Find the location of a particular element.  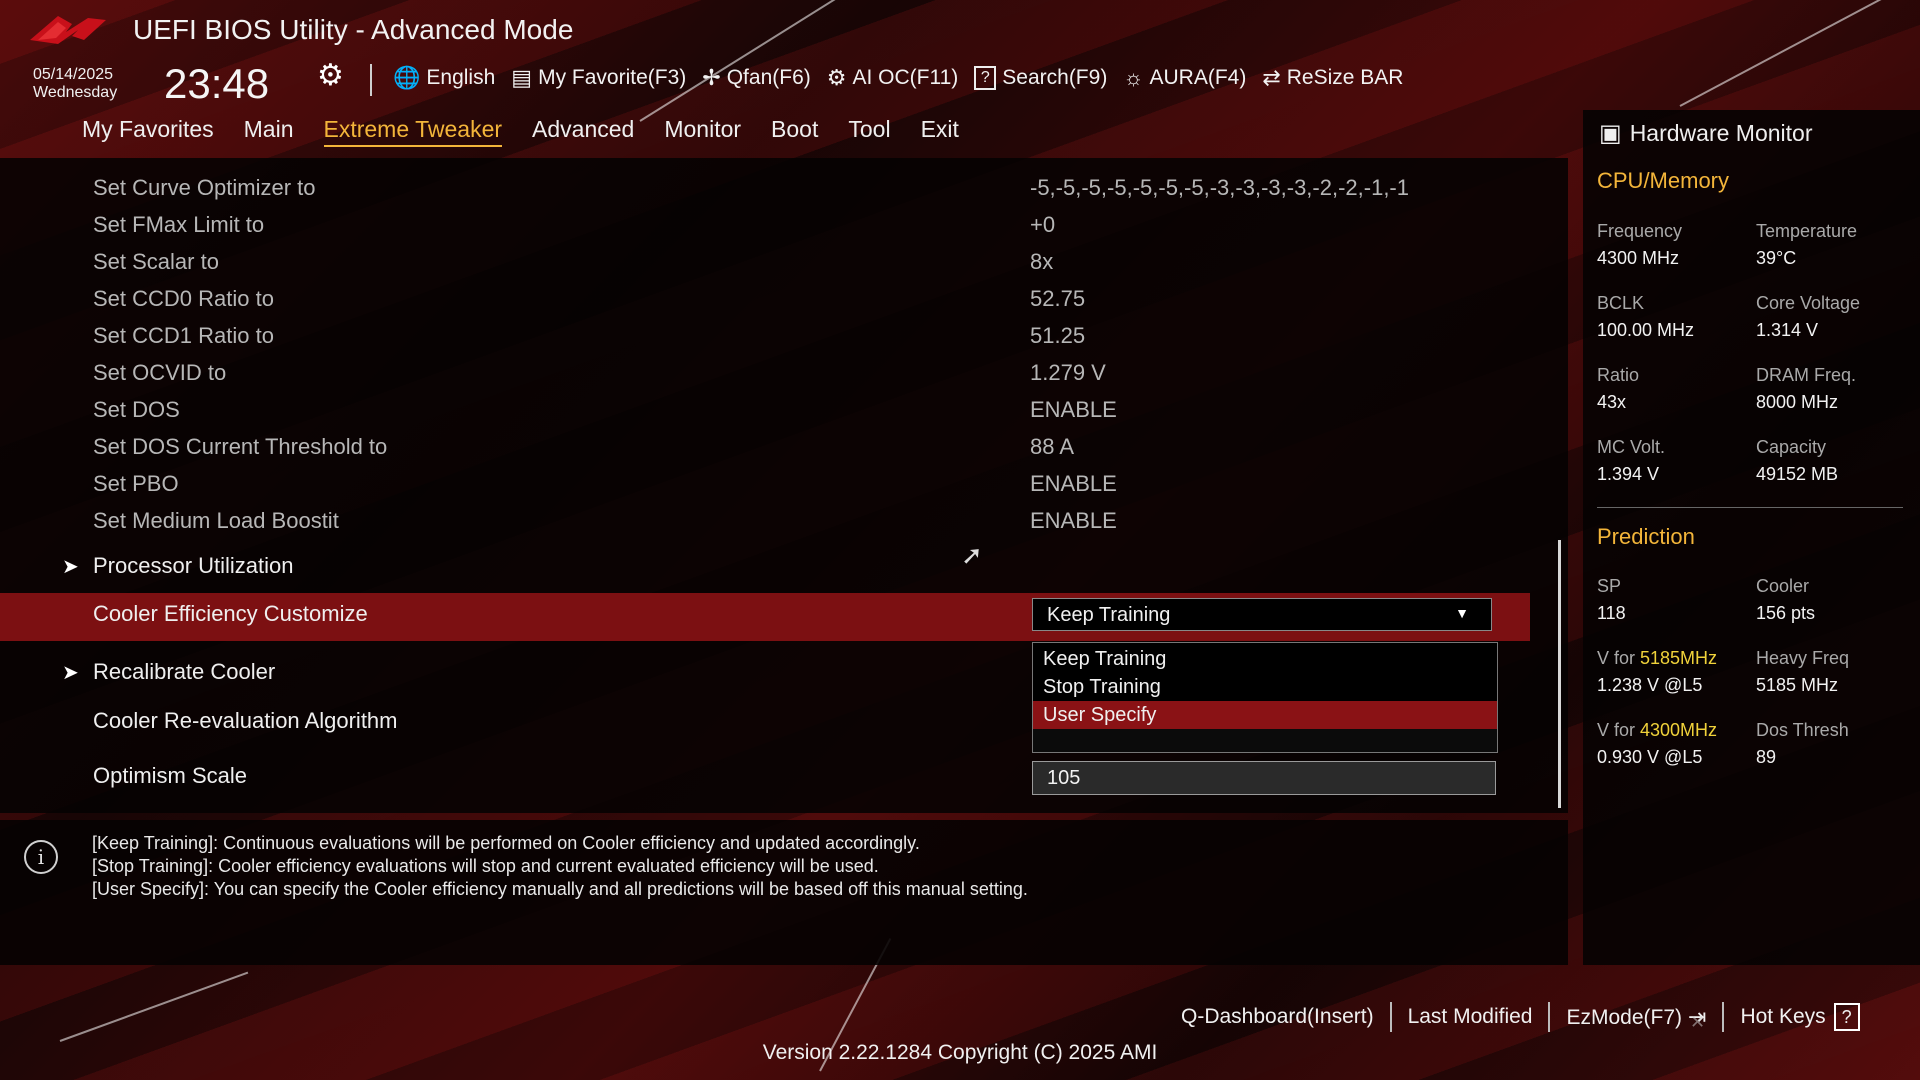

tab-monitor: Monitor is located at coordinates (702, 131).